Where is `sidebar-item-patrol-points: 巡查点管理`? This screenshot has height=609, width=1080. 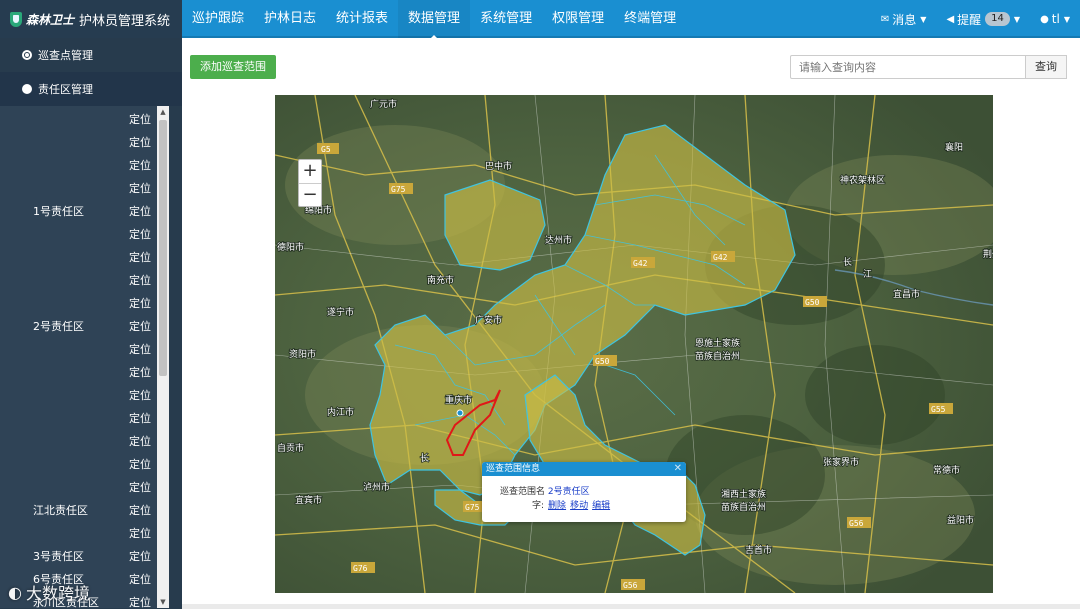 sidebar-item-patrol-points: 巡查点管理 is located at coordinates (91, 55).